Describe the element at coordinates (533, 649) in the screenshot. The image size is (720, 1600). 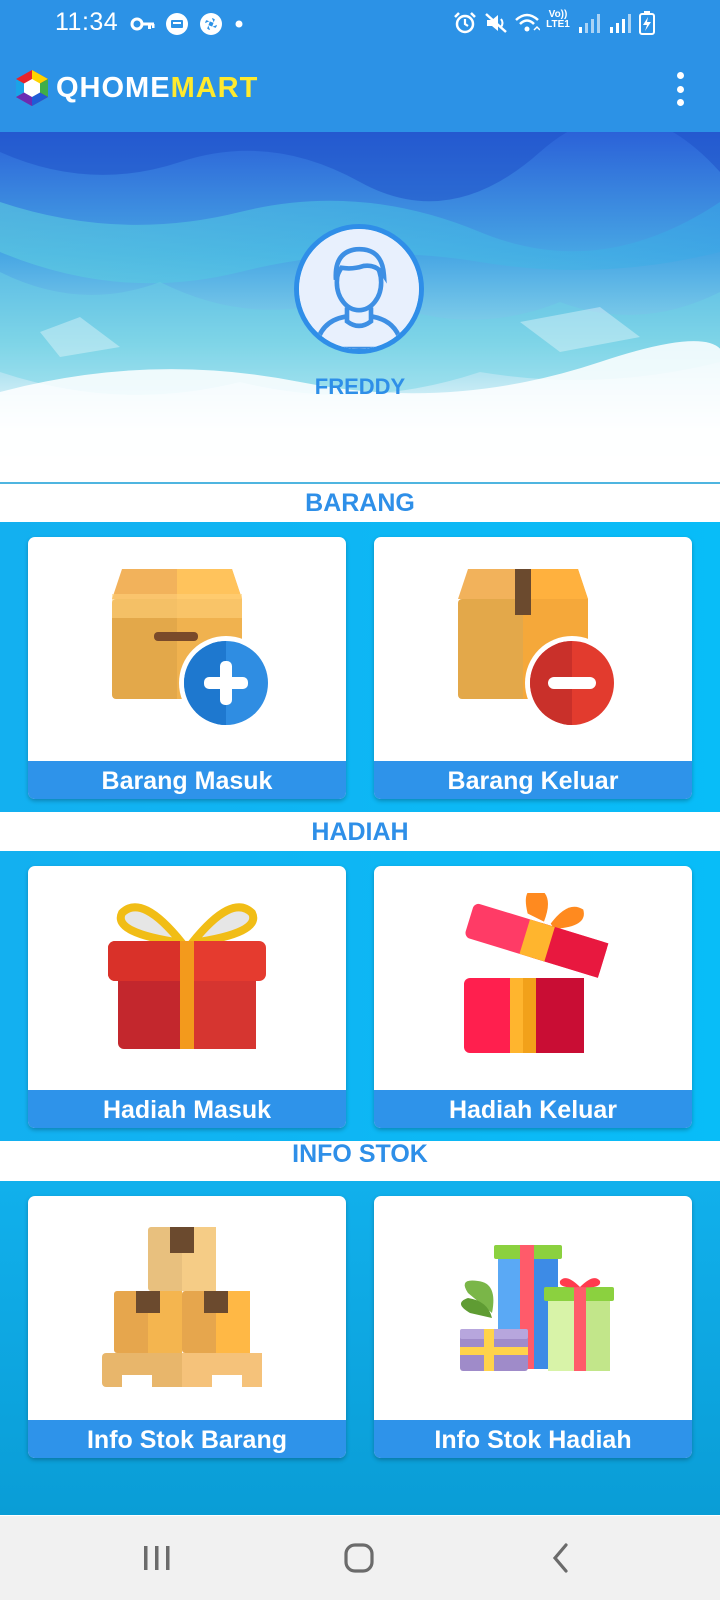
I see `box-remove-icon` at that location.